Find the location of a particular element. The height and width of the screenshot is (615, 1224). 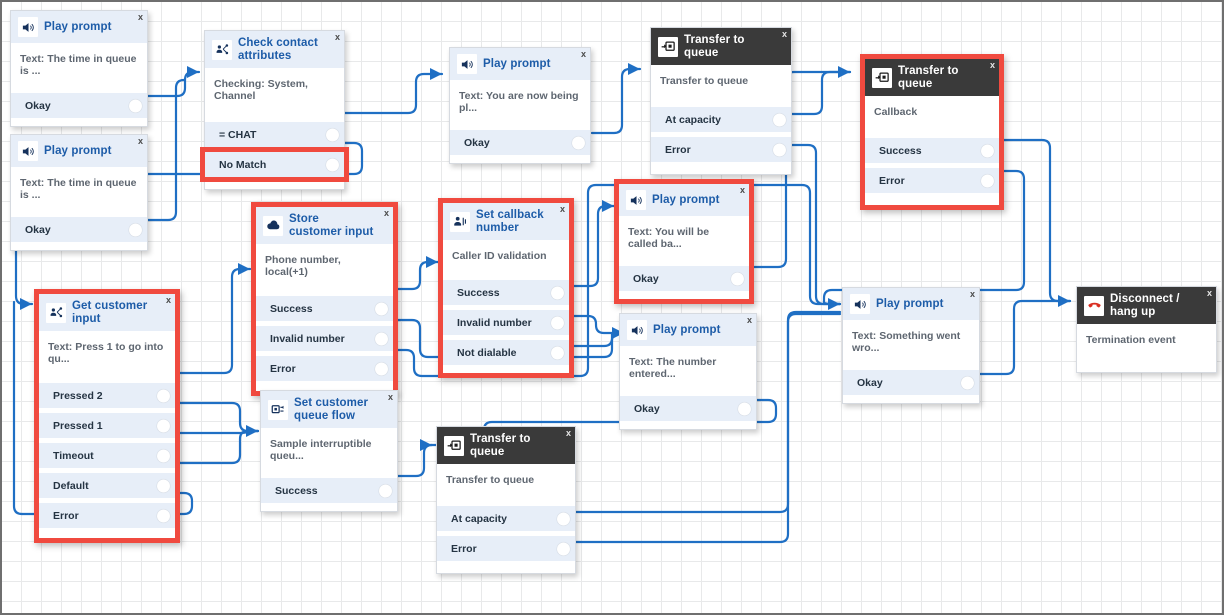

node-ports: Okay is located at coordinates (688, 408).